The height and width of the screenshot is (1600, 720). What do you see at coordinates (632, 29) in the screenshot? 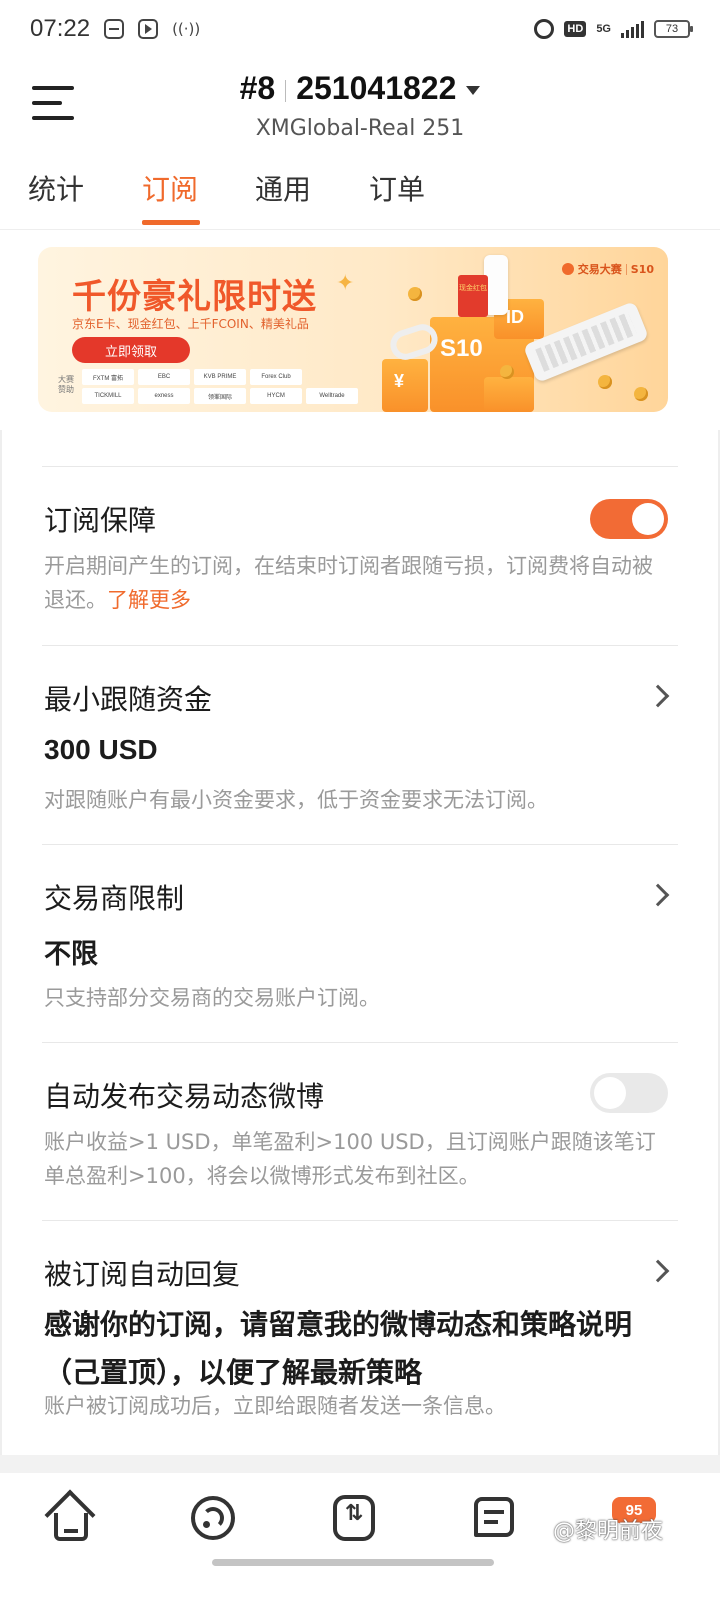
I see `signal-icon` at bounding box center [632, 29].